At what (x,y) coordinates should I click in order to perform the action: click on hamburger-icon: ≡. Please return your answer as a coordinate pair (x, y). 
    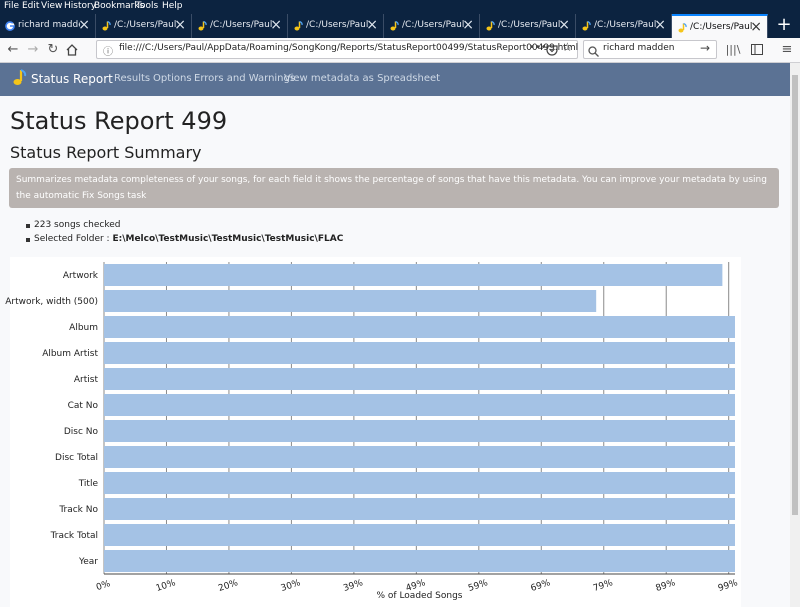
    Looking at the image, I should click on (787, 49).